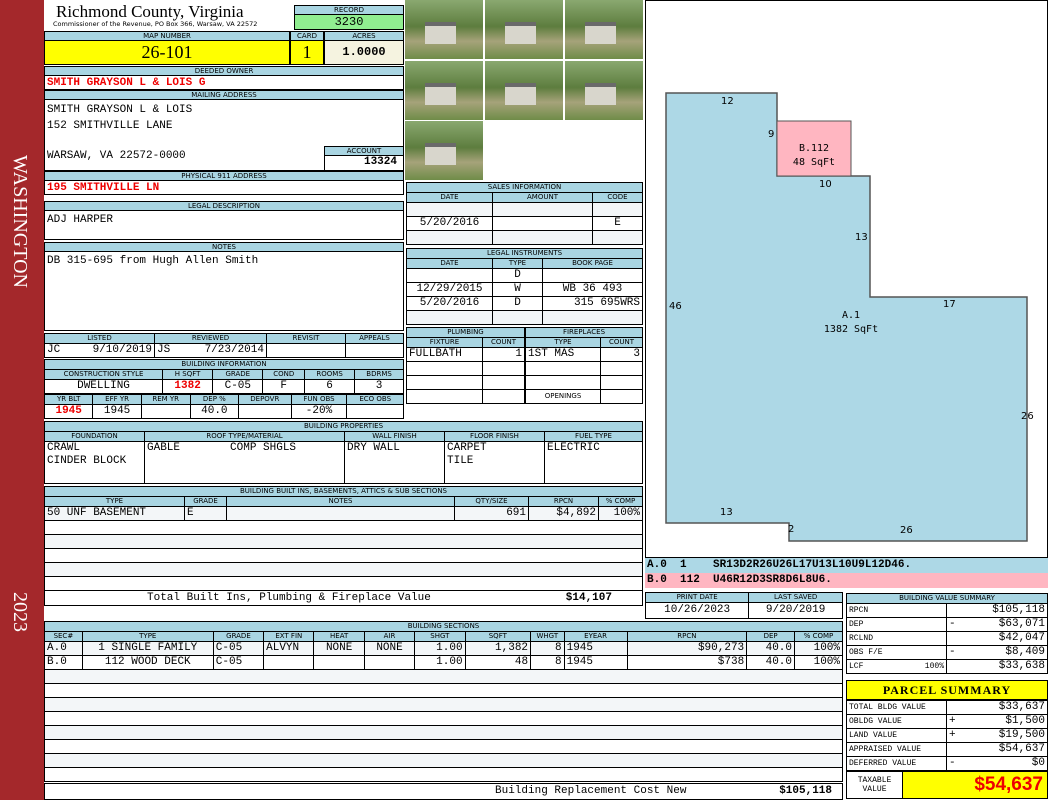 The height and width of the screenshot is (800, 1050). I want to click on legal-description: ADJ HARPER, so click(224, 225).